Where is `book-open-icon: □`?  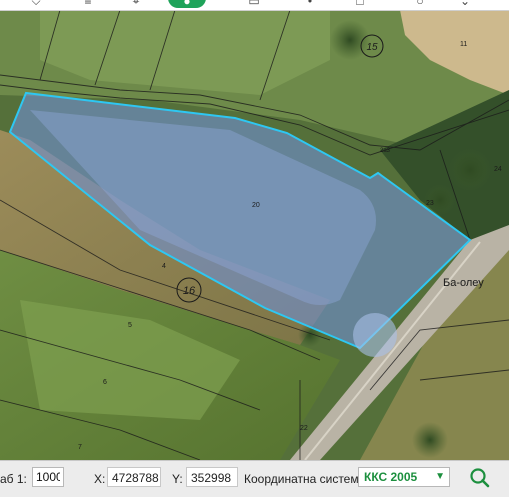 book-open-icon: □ is located at coordinates (360, 4).